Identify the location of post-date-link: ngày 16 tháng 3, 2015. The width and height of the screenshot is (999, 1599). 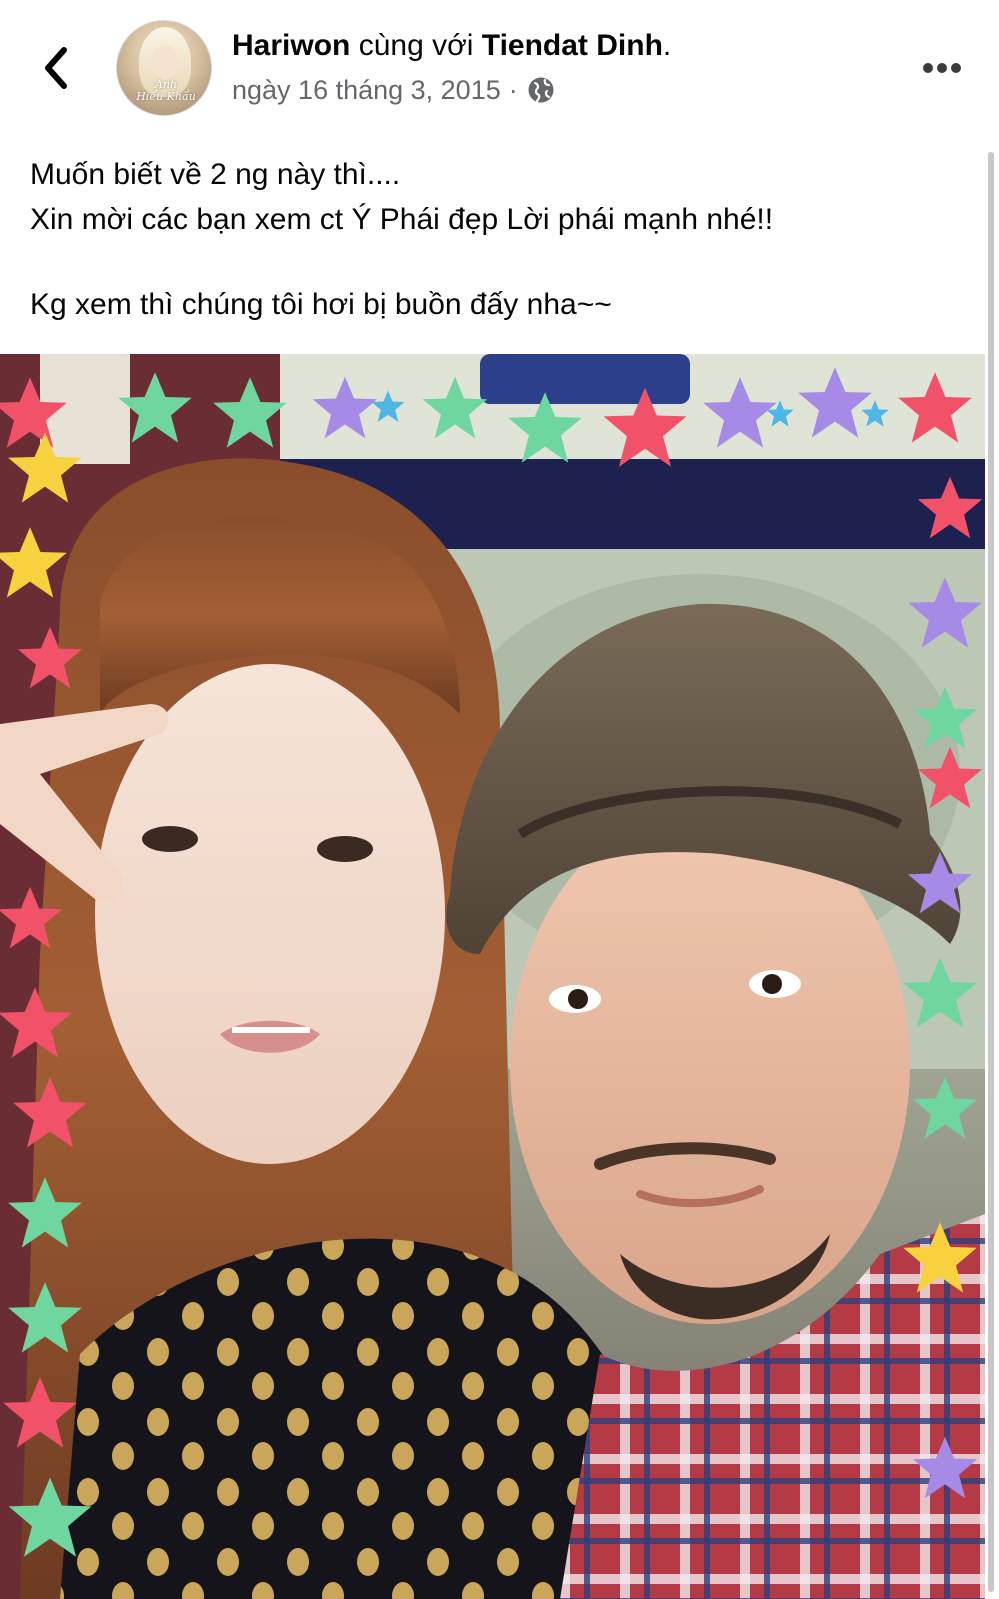
(366, 90).